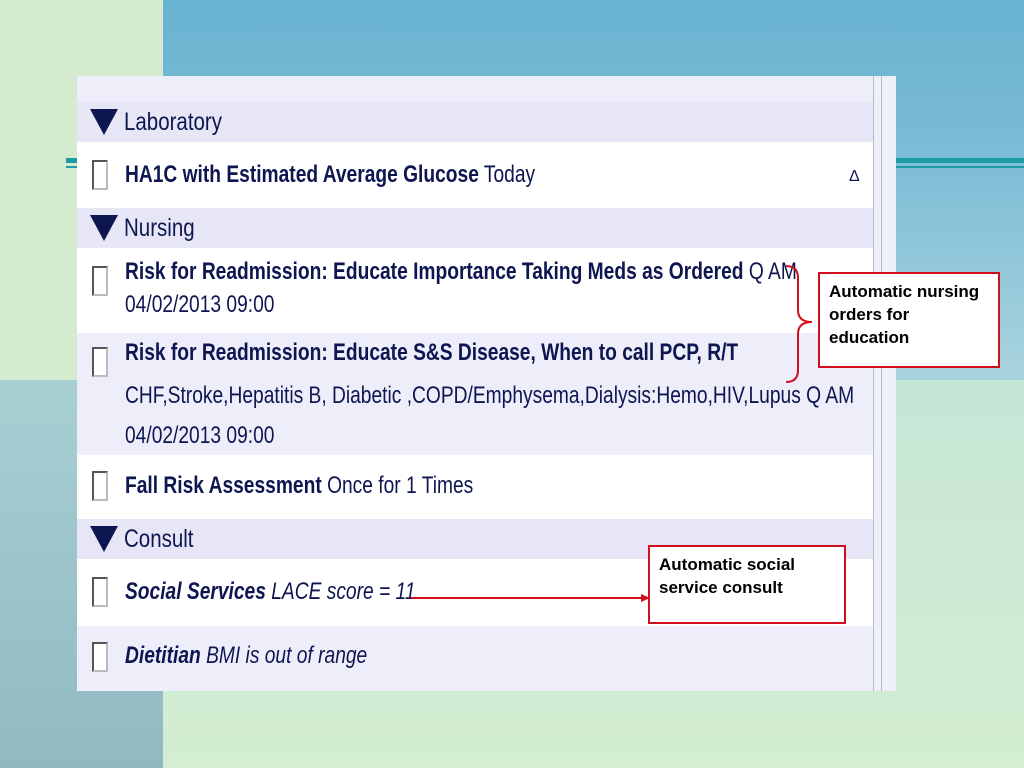  Describe the element at coordinates (799, 324) in the screenshot. I see `brace-icon` at that location.